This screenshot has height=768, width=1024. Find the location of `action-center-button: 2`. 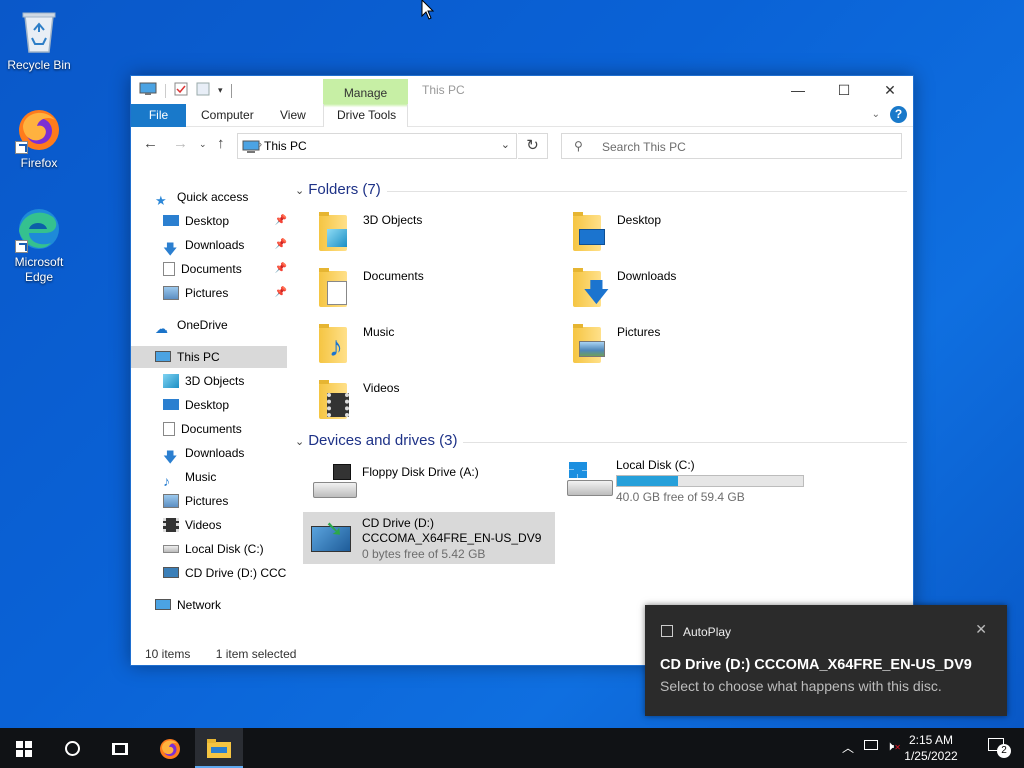

action-center-button: 2 is located at coordinates (999, 747).